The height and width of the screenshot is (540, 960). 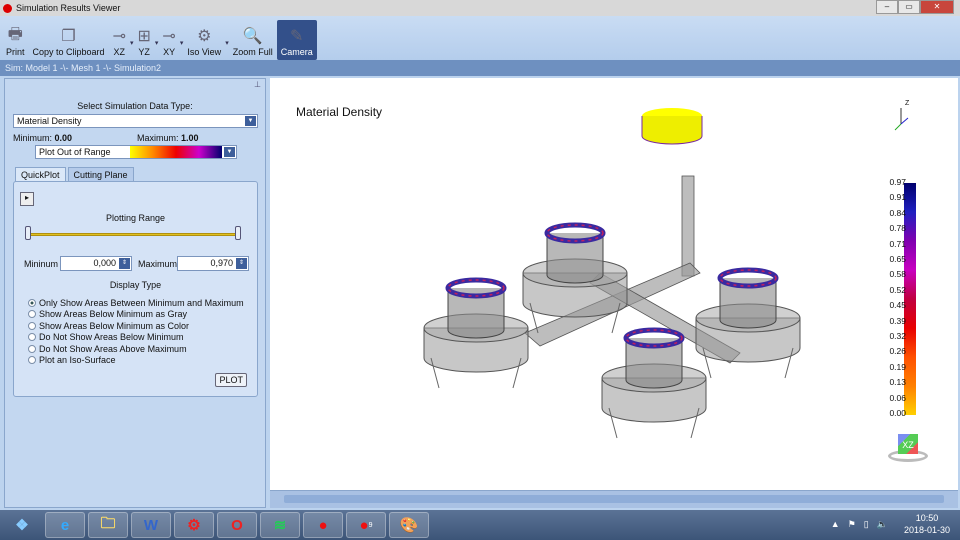 I want to click on maximum-spinner: 0,970 ⇕, so click(x=213, y=263).